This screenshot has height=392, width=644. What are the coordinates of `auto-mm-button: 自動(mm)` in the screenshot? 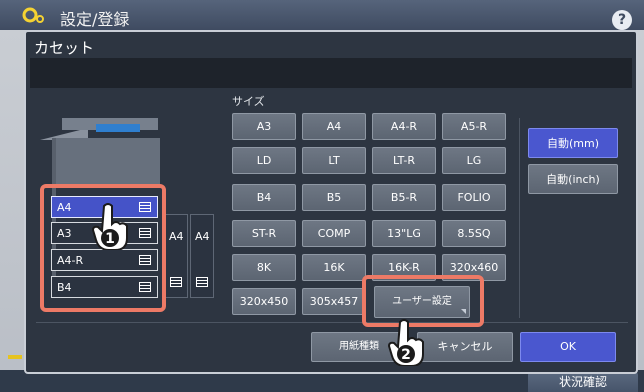 It's located at (573, 143).